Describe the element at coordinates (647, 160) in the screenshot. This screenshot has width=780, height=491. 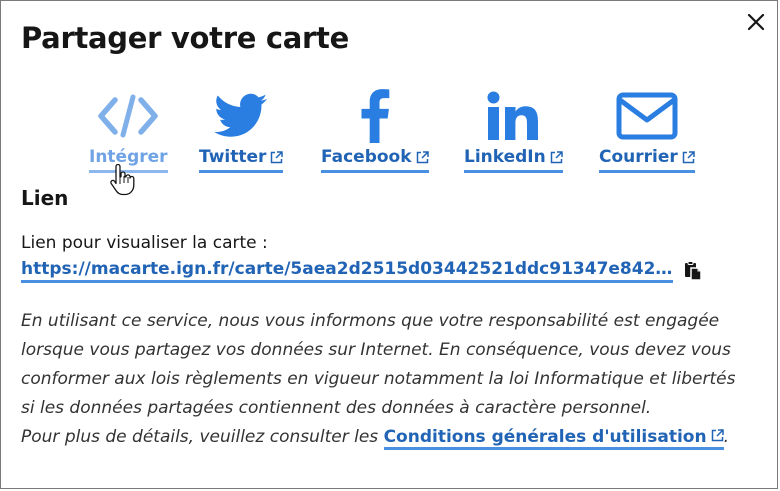
I see `share-mail-label: Courrier` at that location.